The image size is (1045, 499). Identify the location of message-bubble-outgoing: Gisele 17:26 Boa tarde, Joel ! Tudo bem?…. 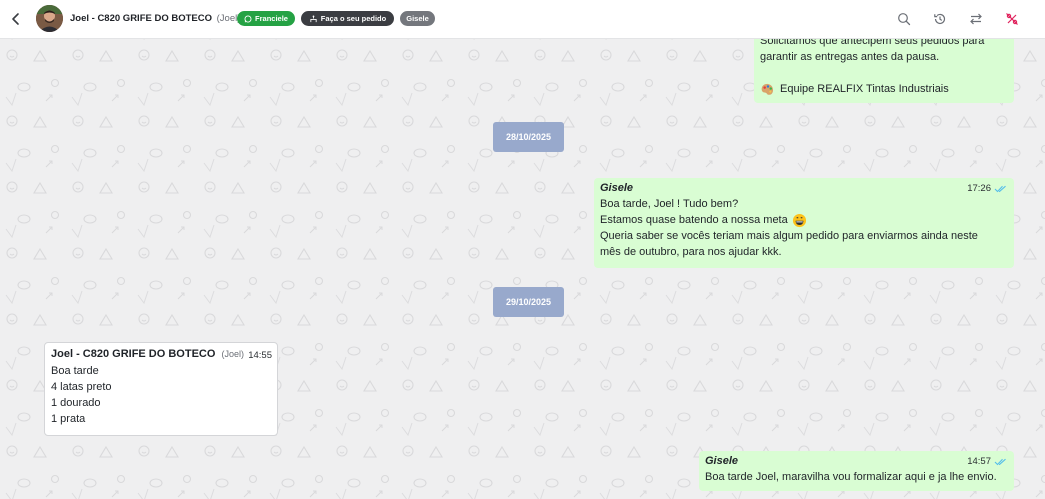
(804, 223).